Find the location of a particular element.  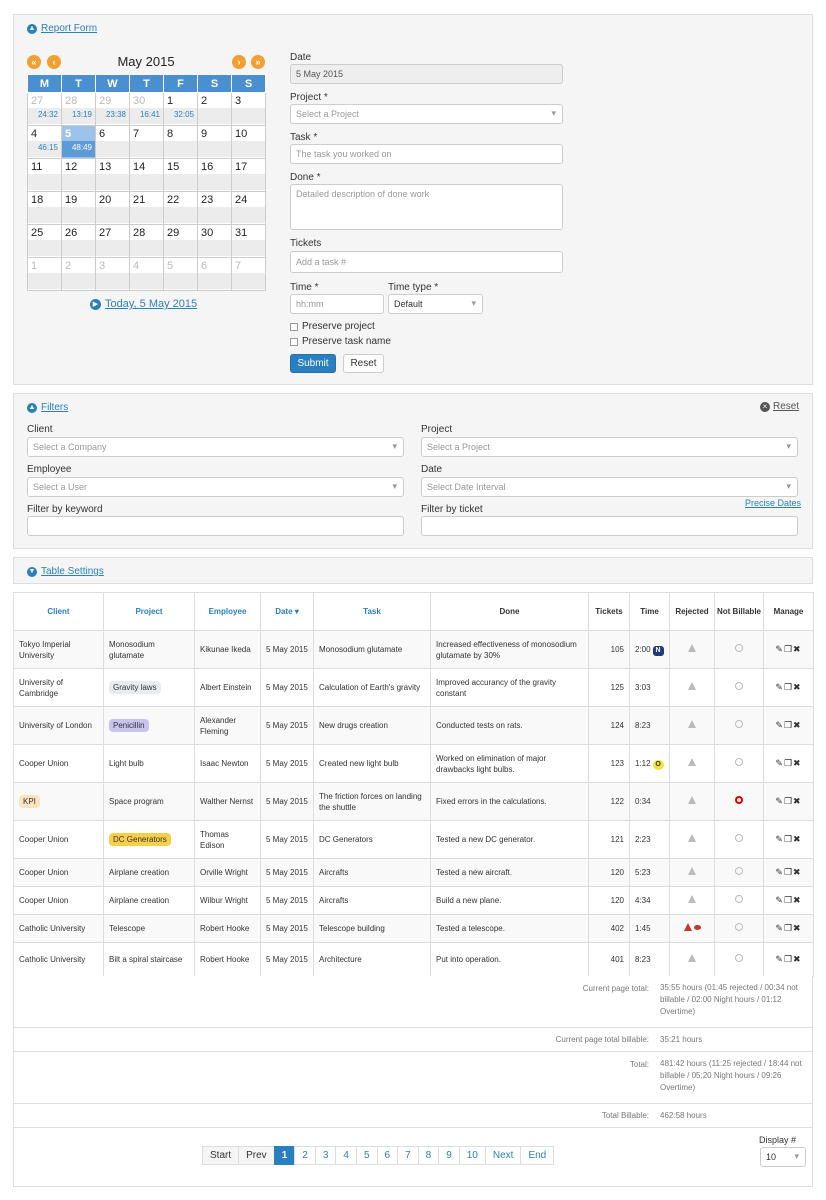

preserve-task-row: Preserve task name is located at coordinates (340, 341).